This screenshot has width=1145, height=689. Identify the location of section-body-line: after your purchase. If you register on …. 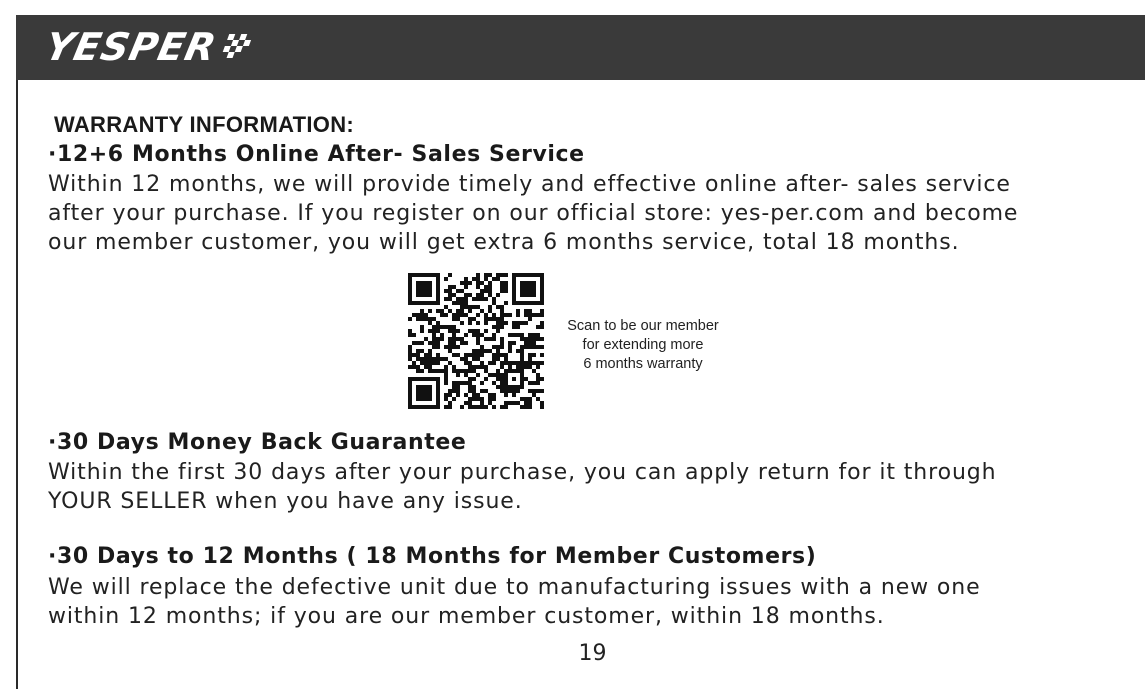
(533, 213).